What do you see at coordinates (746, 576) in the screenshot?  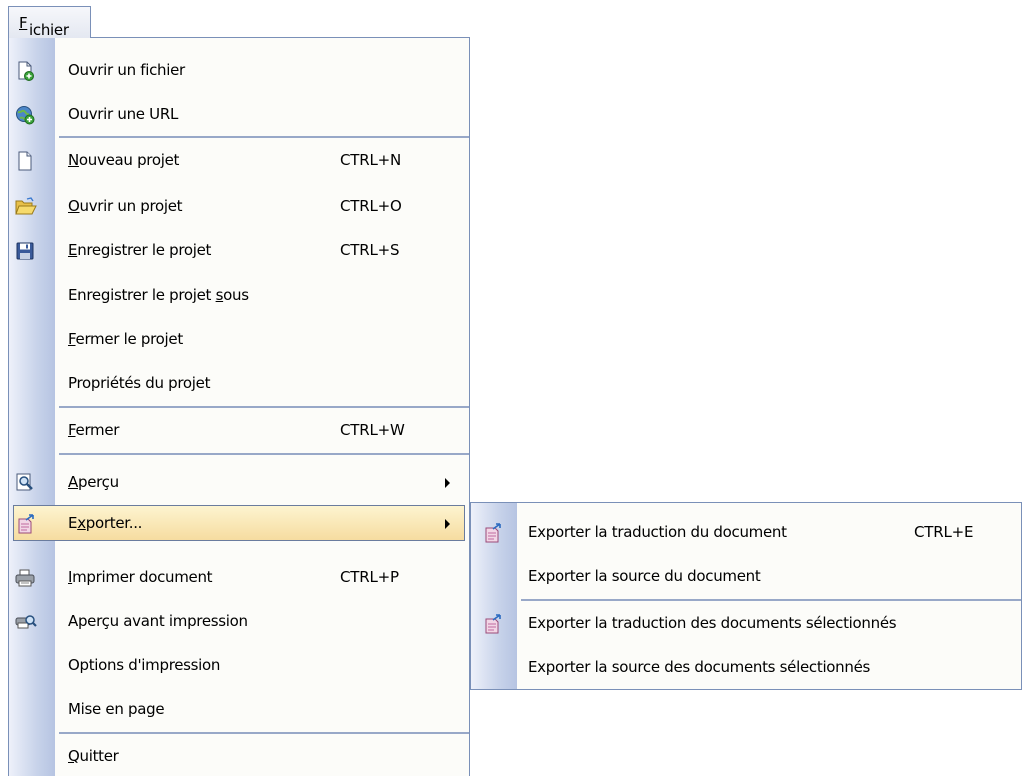 I see `submenu-item-export-source: Exporter la source du document` at bounding box center [746, 576].